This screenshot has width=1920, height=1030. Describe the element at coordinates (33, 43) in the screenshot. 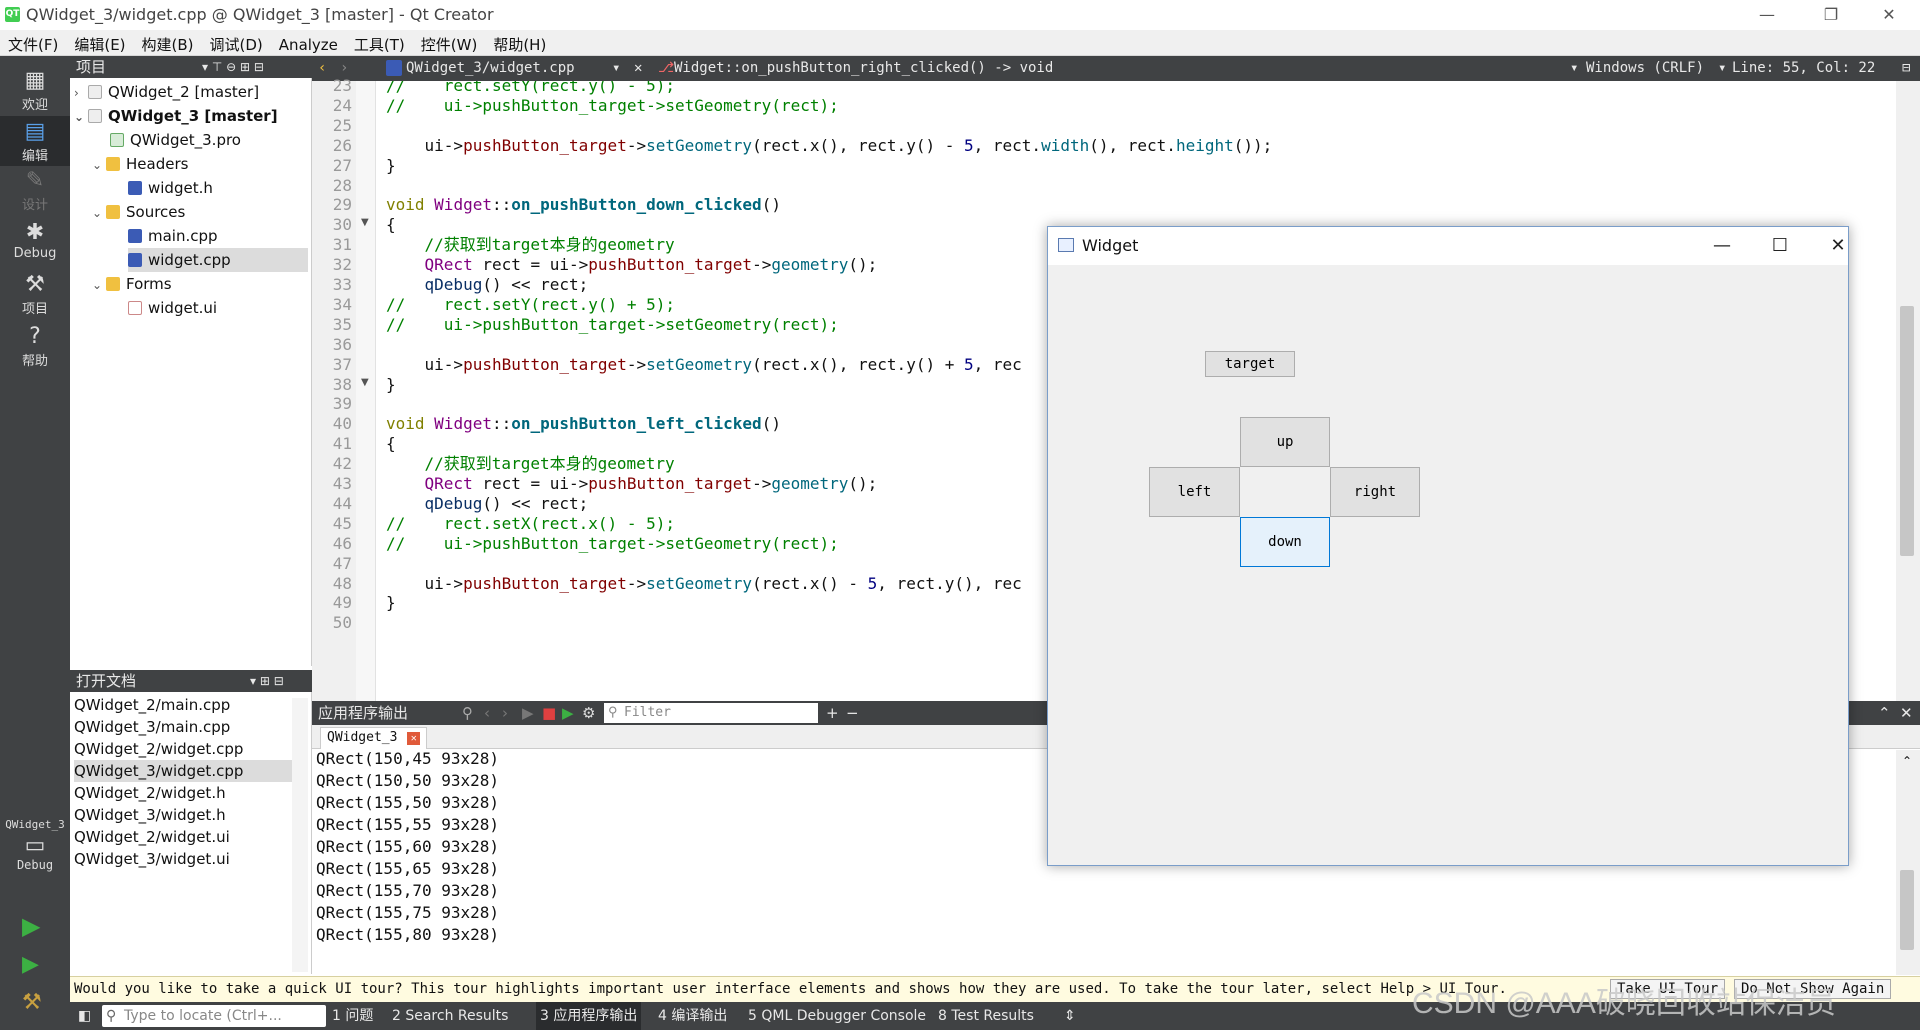

I see `menu-file: 文件(F)` at that location.